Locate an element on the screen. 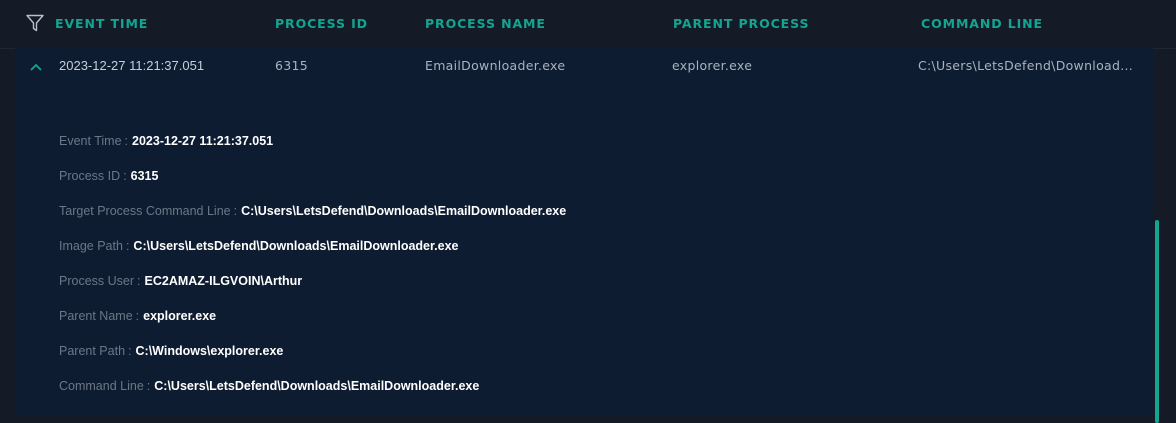 The width and height of the screenshot is (1176, 423). detail-process-id: Process ID:6315 is located at coordinates (108, 176).